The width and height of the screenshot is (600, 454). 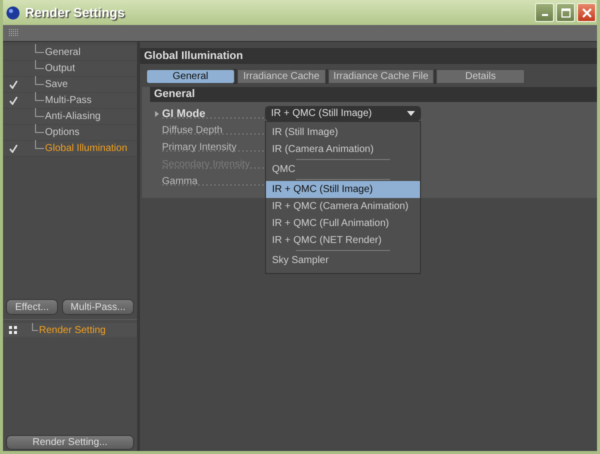 What do you see at coordinates (213, 130) in the screenshot?
I see `parameter-label: Diffuse Depth` at bounding box center [213, 130].